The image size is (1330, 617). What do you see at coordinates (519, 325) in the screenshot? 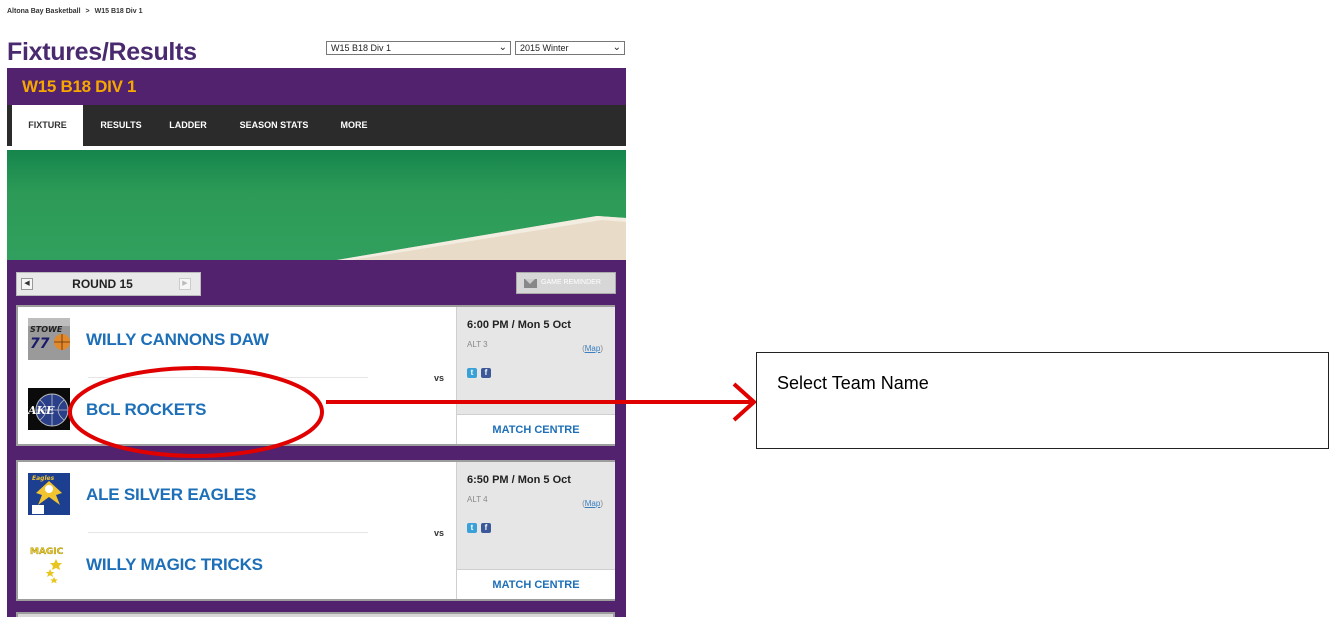
I see `match-time: 6:00 PM / Mon 5 Oct` at bounding box center [519, 325].